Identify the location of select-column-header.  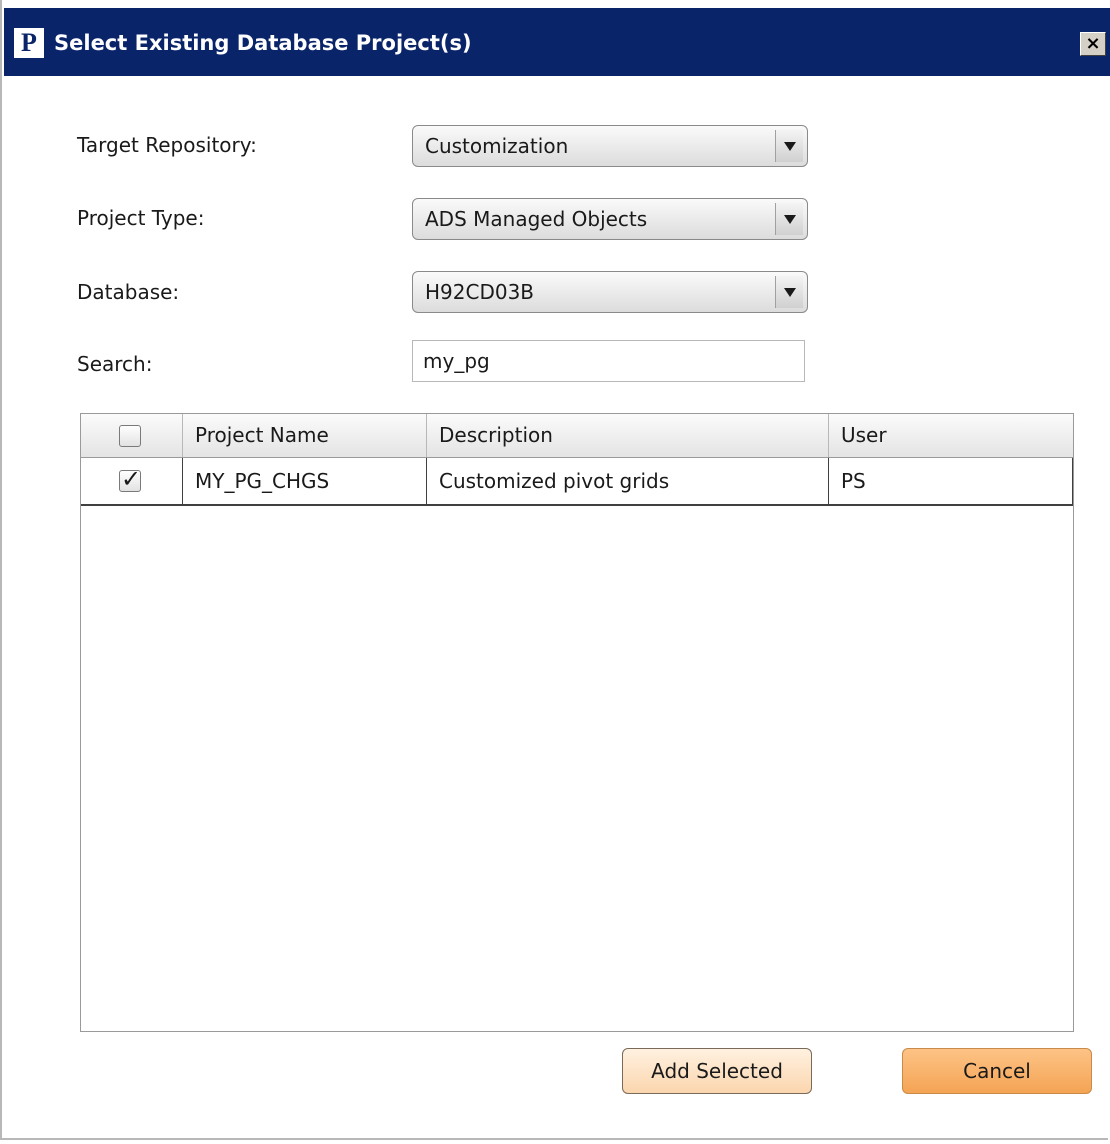
(132, 435).